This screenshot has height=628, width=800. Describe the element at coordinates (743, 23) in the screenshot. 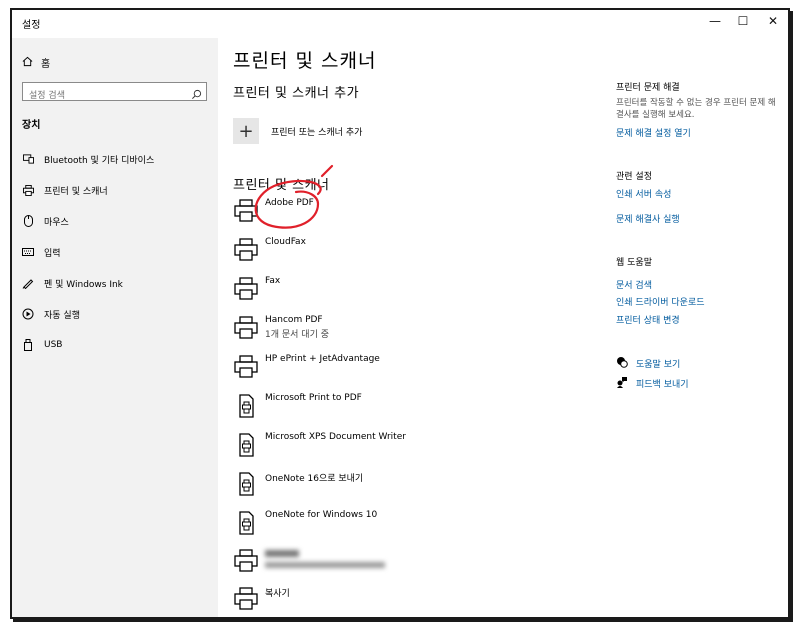

I see `maximize-button: ☐` at that location.